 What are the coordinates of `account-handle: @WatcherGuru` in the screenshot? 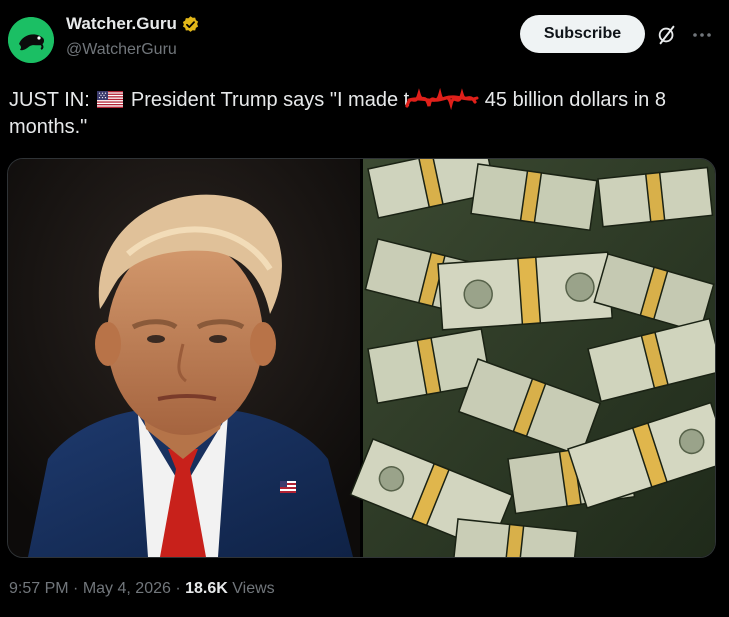 It's located at (121, 50).